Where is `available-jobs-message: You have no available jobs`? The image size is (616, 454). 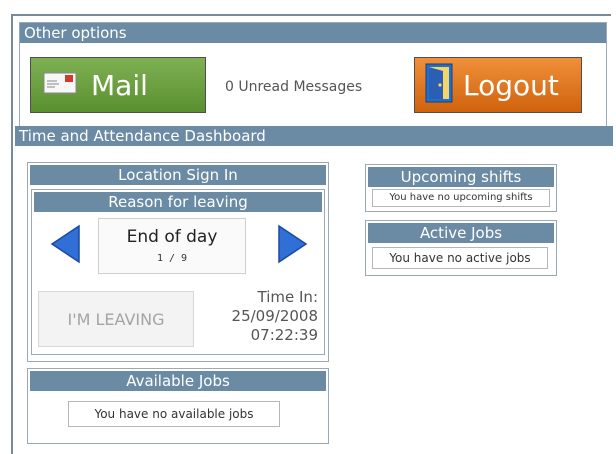
available-jobs-message: You have no available jobs is located at coordinates (174, 414).